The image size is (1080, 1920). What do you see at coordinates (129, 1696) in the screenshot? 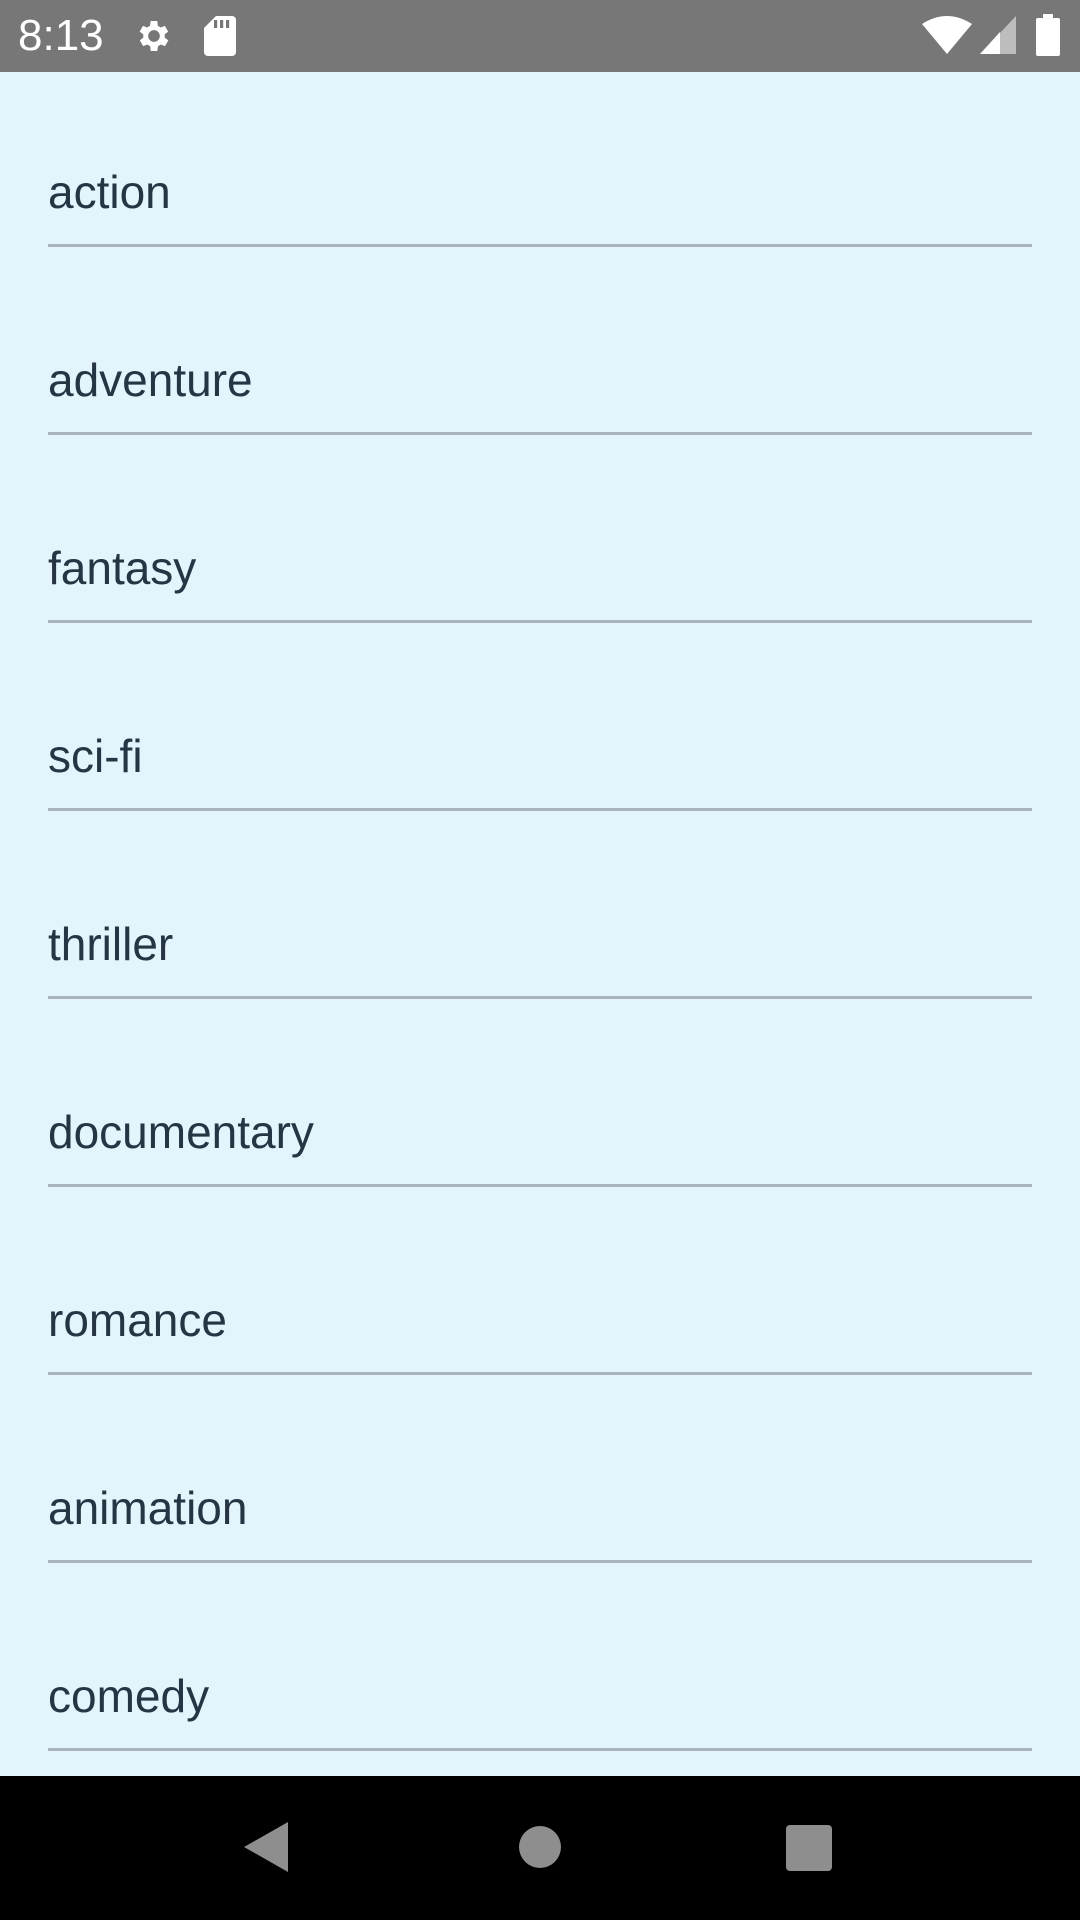
I see `genre-label: comedy` at bounding box center [129, 1696].